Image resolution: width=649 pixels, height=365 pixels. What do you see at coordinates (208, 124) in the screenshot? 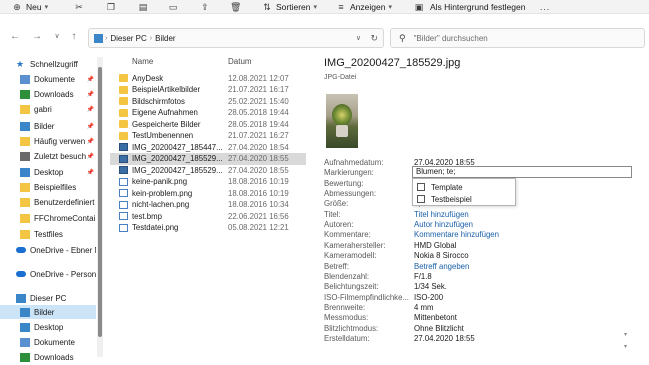
I see `file-row: Gespeicherte Bilder 28.05.2018 19:44` at bounding box center [208, 124].